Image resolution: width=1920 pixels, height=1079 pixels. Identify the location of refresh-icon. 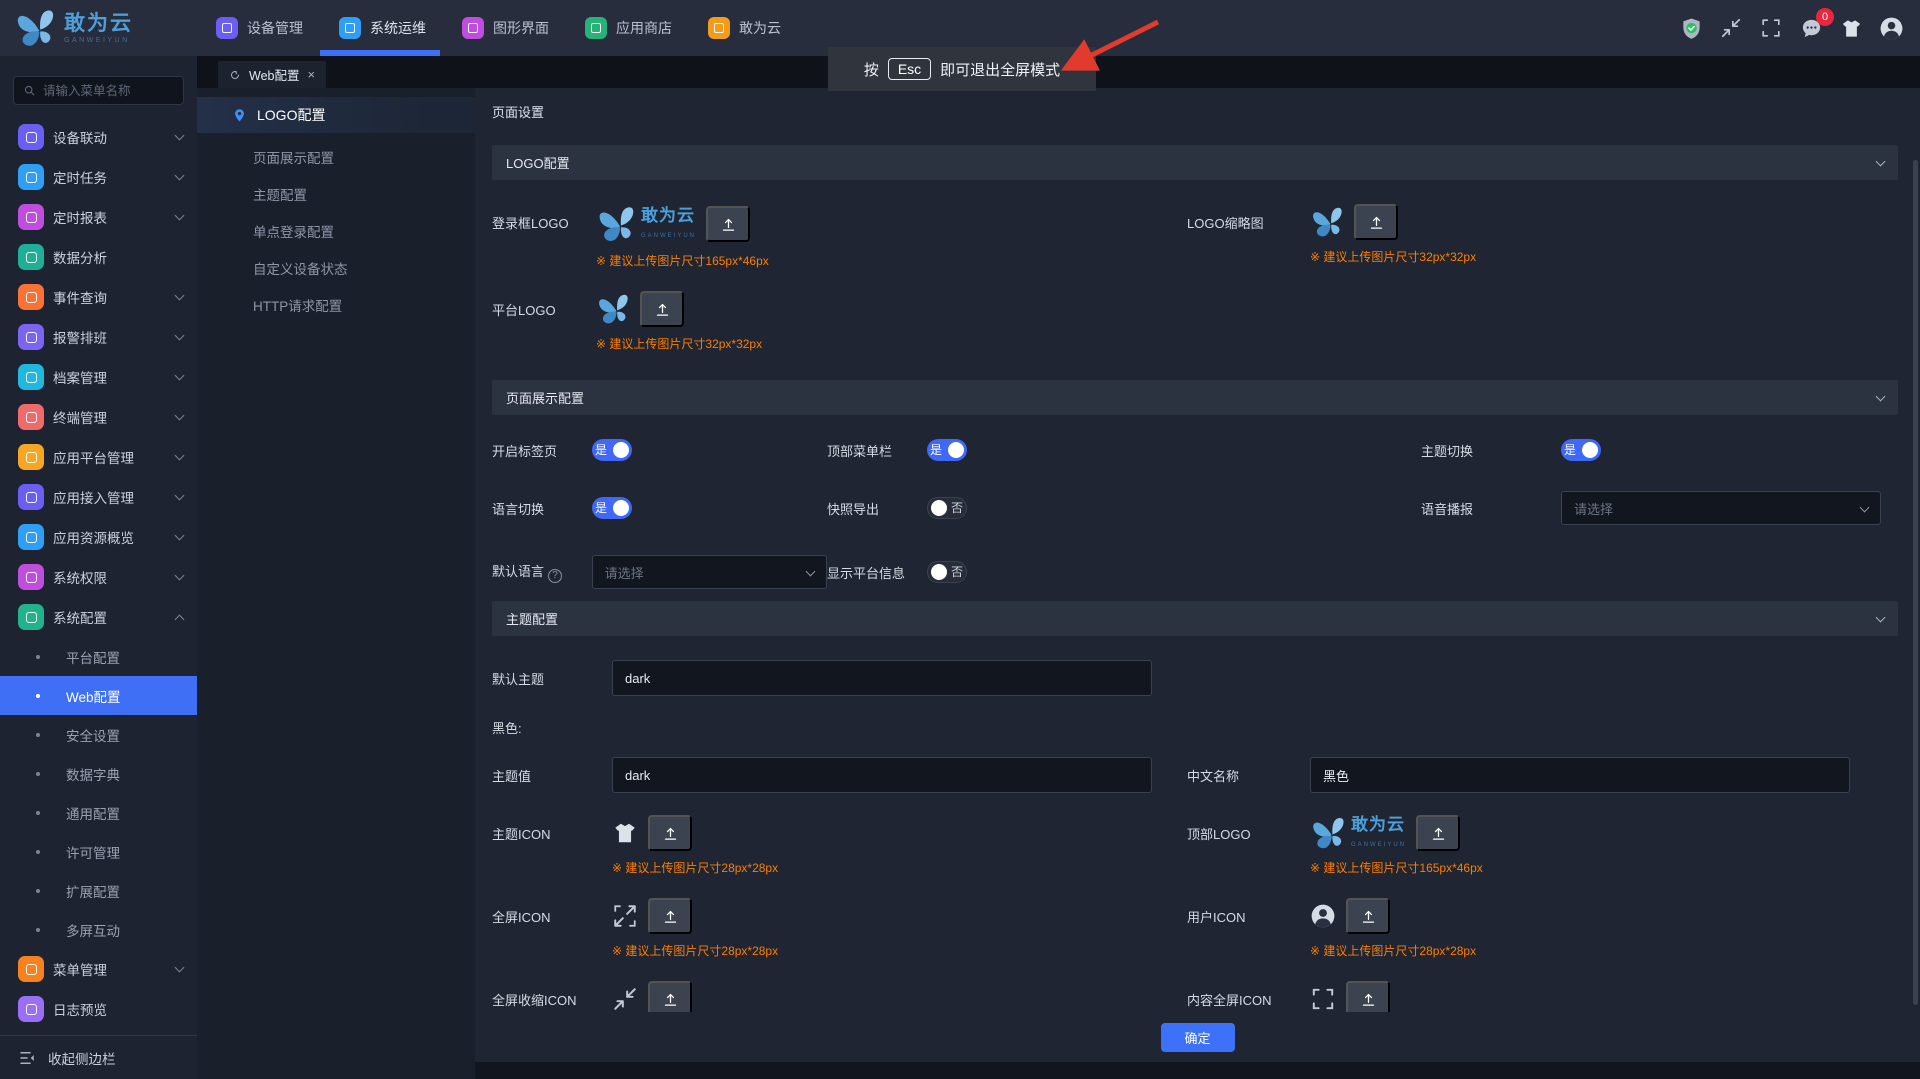
(235, 75).